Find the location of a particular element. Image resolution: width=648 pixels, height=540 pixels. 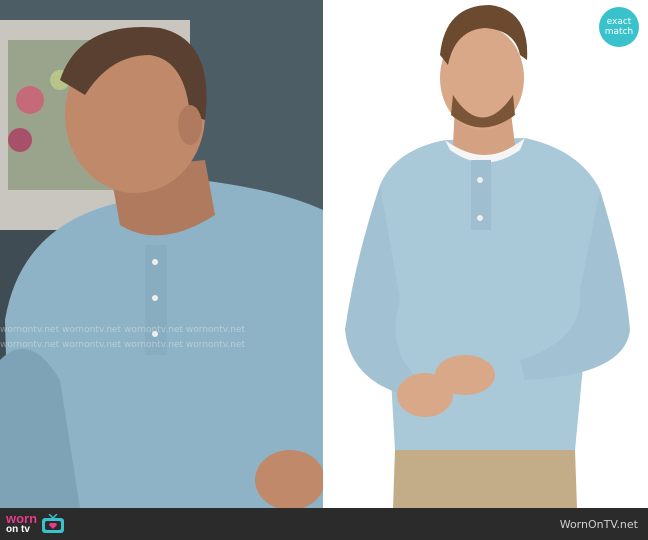

footer-bar: worn on tv WornOnTV.net is located at coordinates (324, 524).